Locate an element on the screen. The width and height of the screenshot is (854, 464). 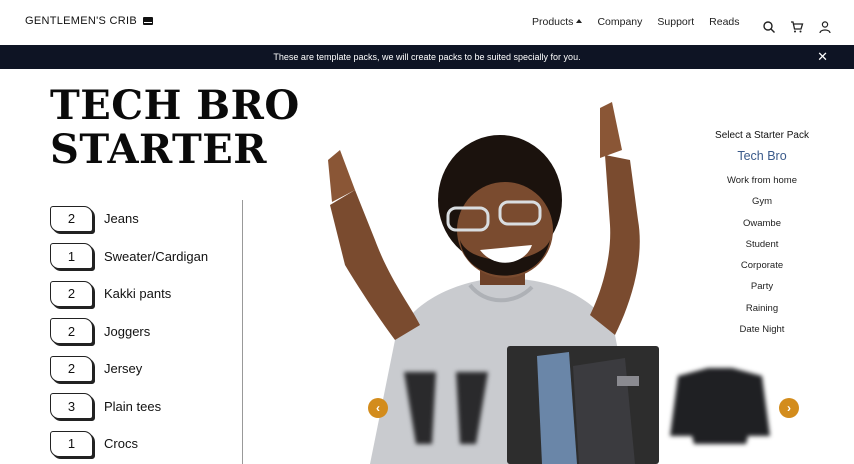
pack-option: Owambe is located at coordinates (762, 223).